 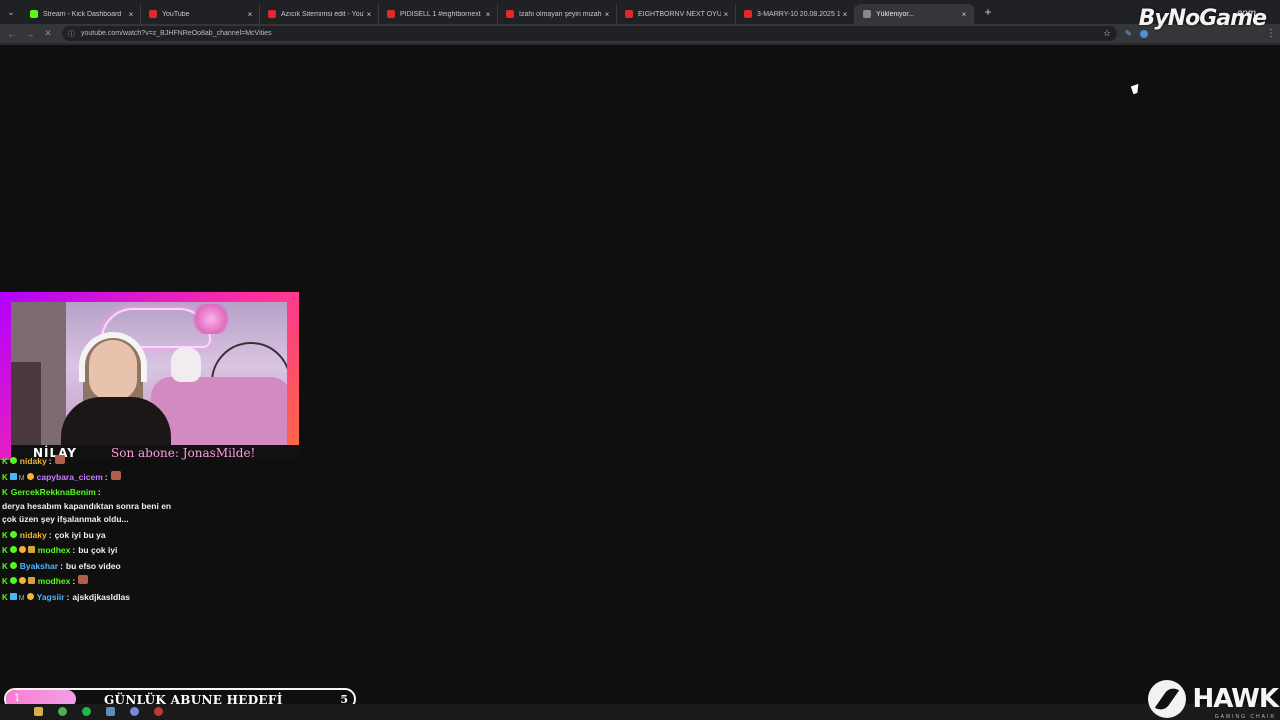 I want to click on bed, so click(x=219, y=411).